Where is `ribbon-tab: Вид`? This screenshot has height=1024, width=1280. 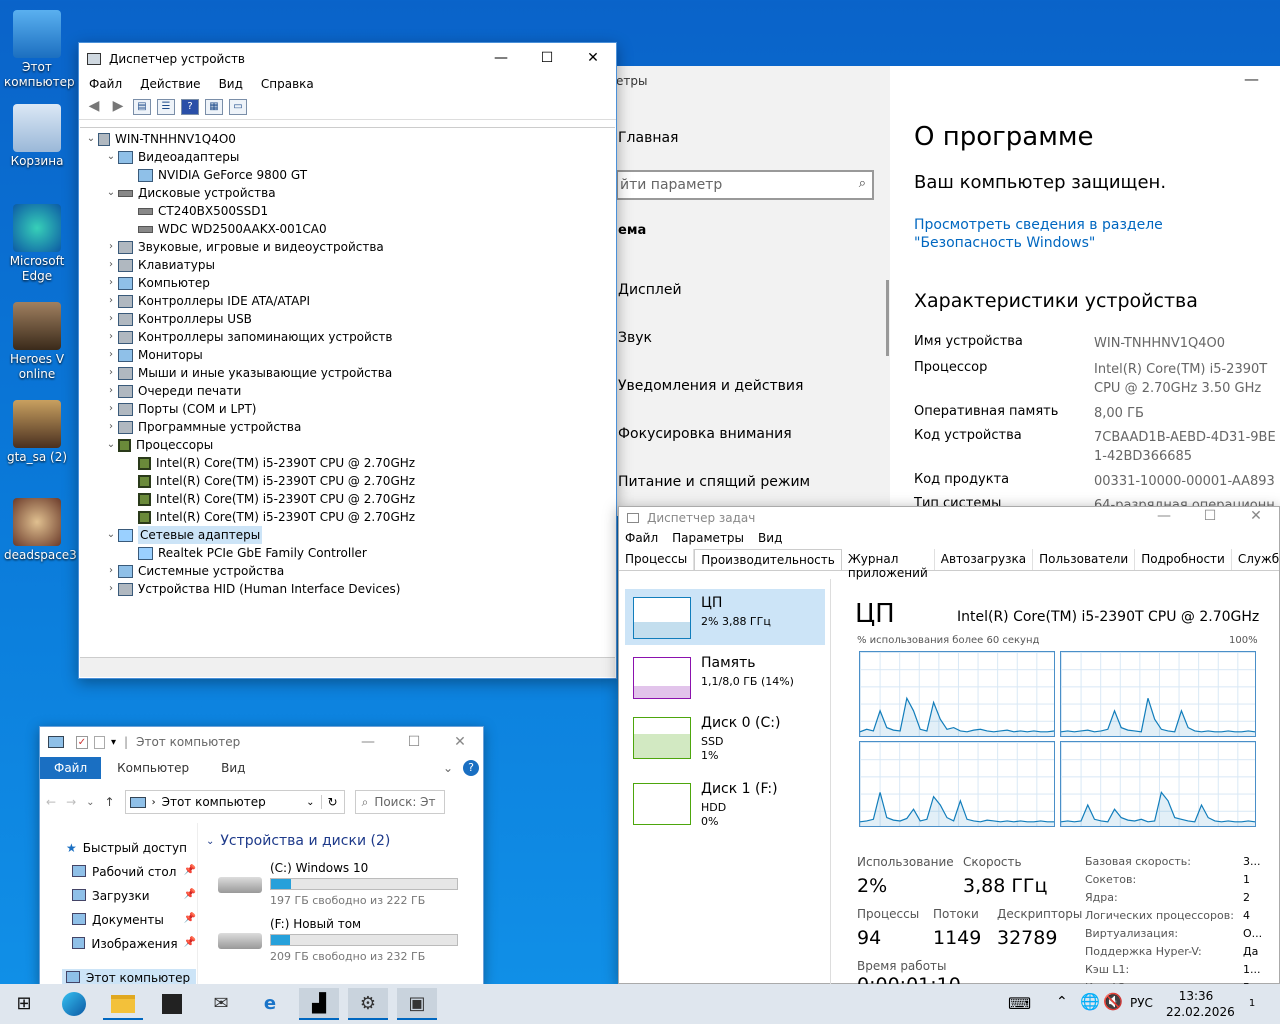
ribbon-tab: Вид is located at coordinates (233, 768).